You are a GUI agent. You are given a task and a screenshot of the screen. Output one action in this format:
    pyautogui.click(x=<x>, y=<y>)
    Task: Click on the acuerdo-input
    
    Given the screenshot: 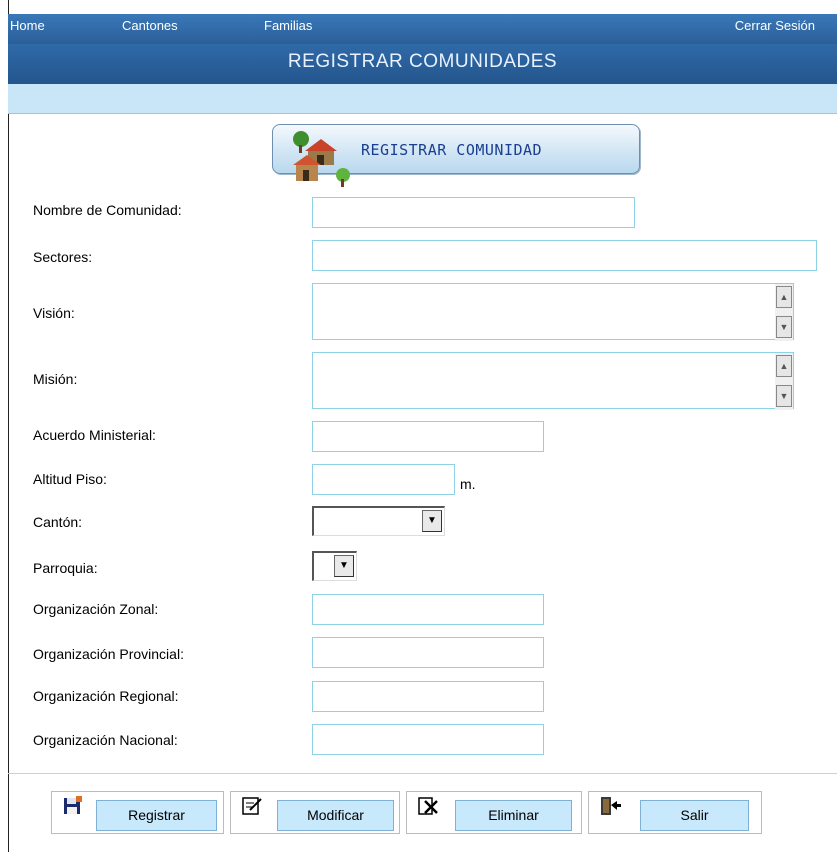 What is the action you would take?
    pyautogui.click(x=428, y=436)
    